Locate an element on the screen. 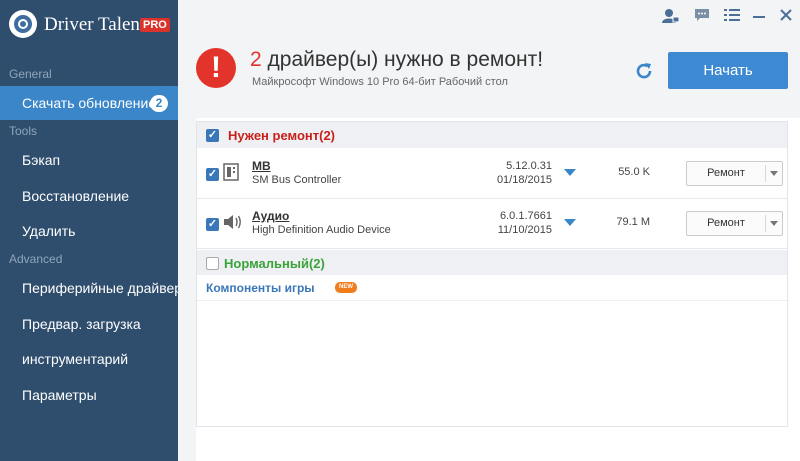 This screenshot has width=800, height=461. sidebar-item-label: Удалить is located at coordinates (49, 231).